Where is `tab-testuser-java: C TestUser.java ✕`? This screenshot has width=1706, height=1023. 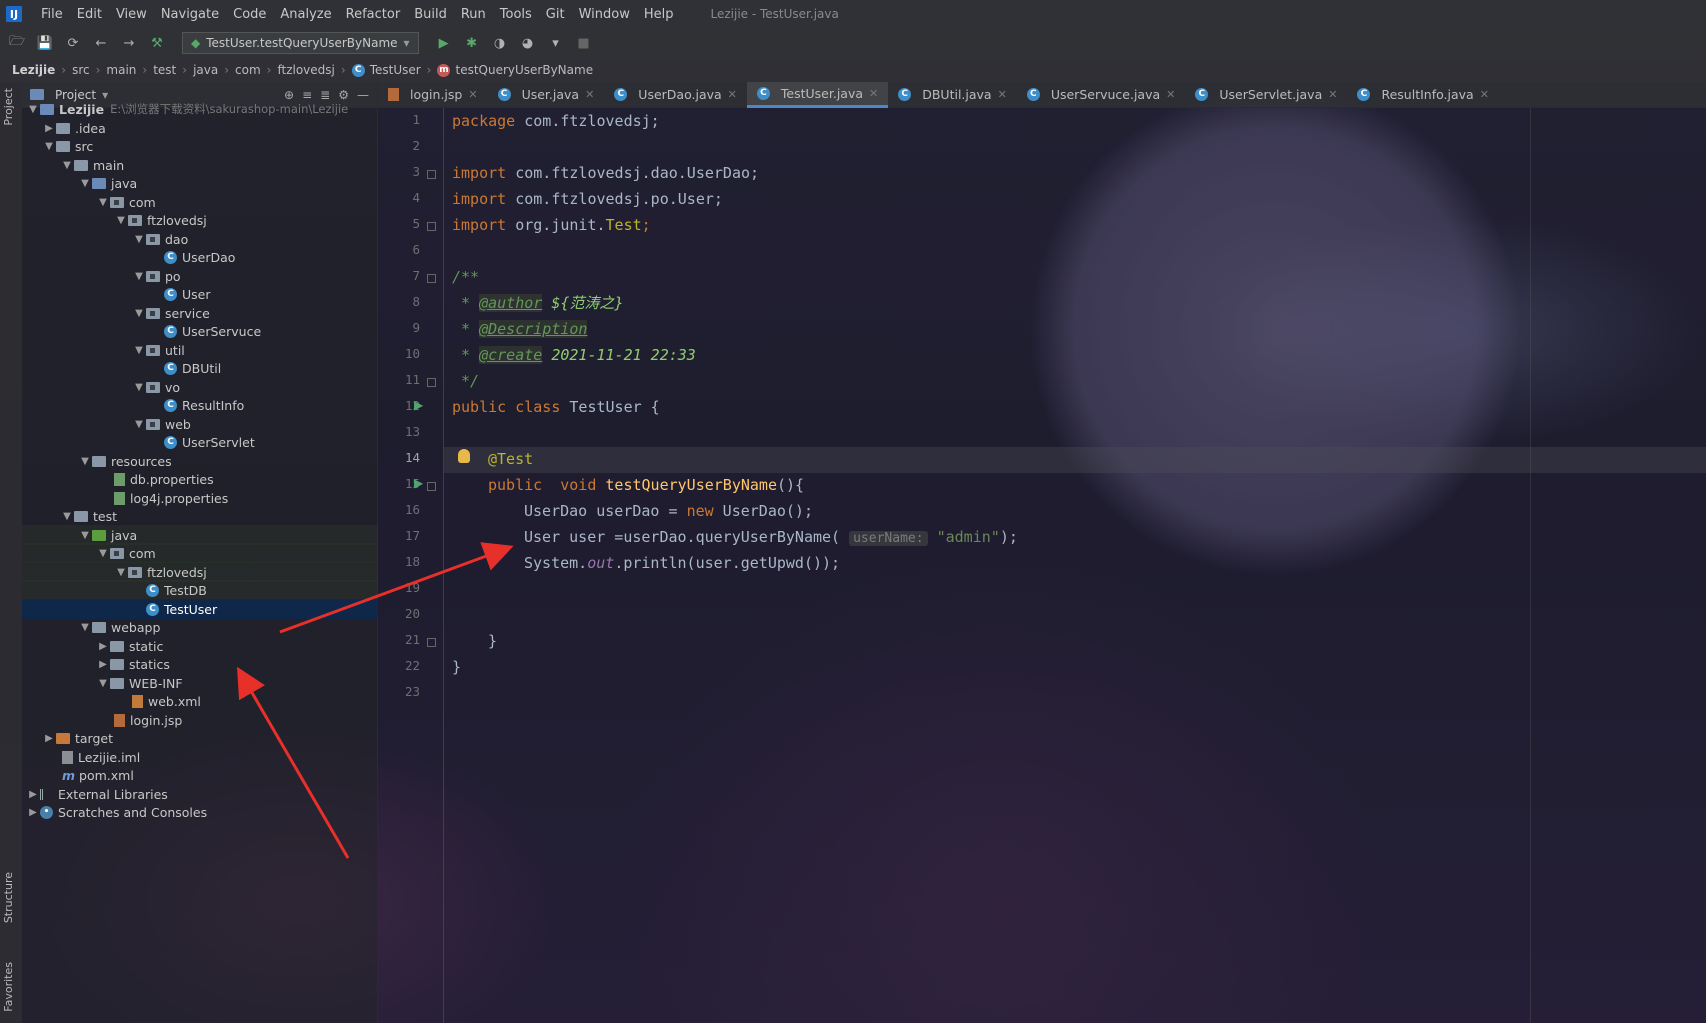
tab-testuser-java: C TestUser.java ✕ is located at coordinates (817, 94).